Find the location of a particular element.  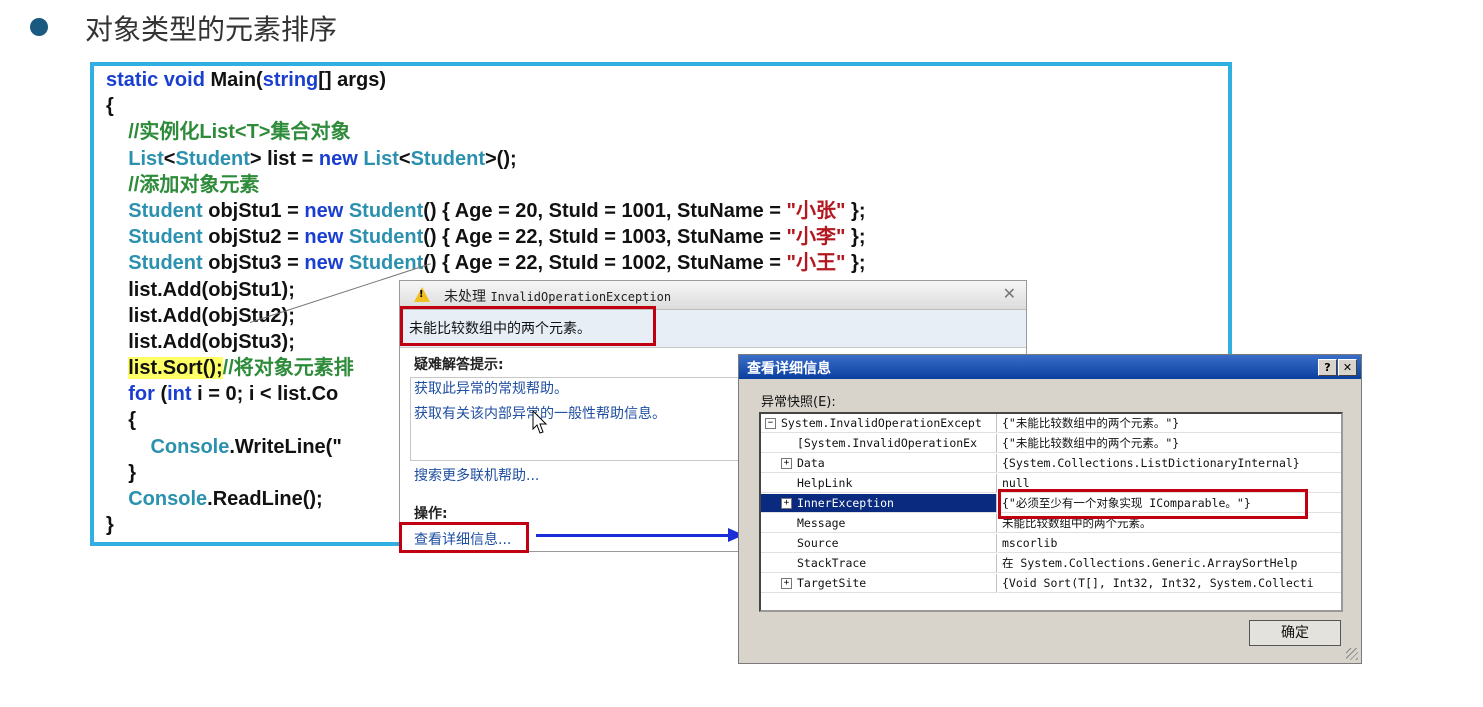

code-line: //添加对象元素 is located at coordinates (486, 185).